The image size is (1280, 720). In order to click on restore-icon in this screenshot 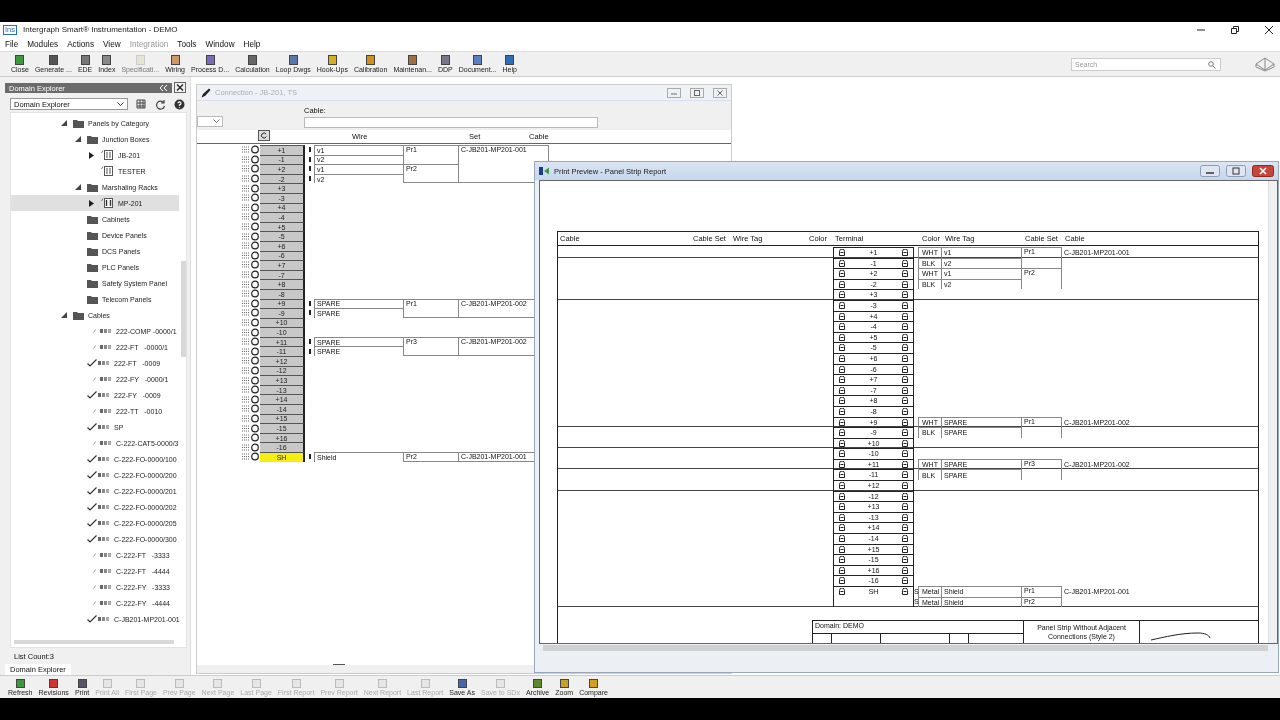, I will do `click(1235, 29)`.